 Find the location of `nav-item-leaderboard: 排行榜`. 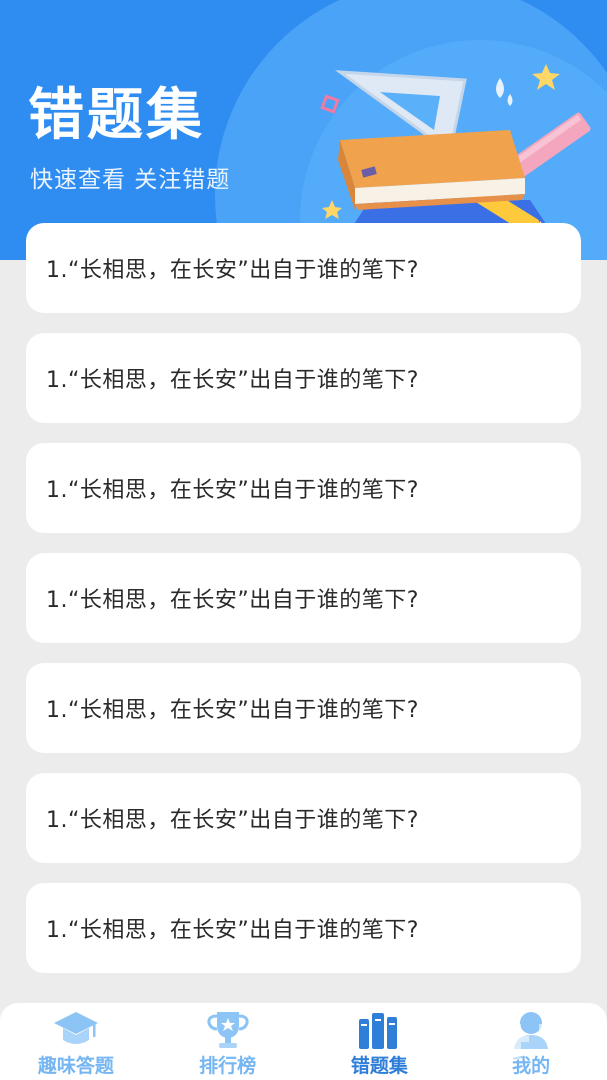

nav-item-leaderboard: 排行榜 is located at coordinates (228, 1041).